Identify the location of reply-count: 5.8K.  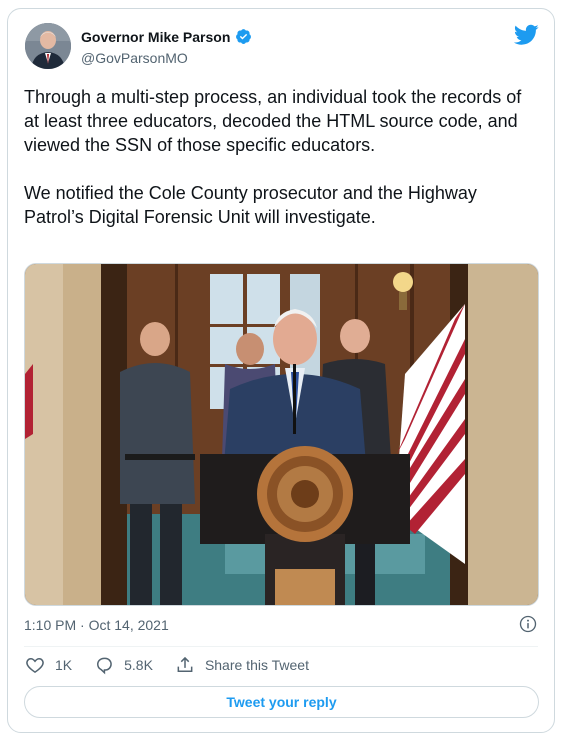
(138, 665).